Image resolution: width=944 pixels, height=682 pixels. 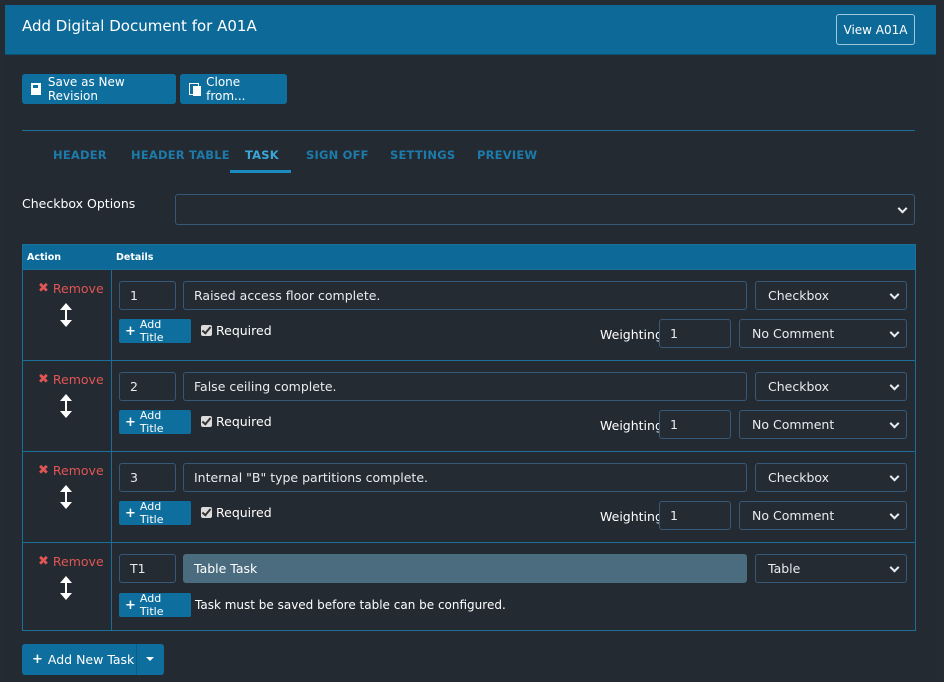 What do you see at coordinates (139, 26) in the screenshot?
I see `page-title: Add Digital Document for A01A` at bounding box center [139, 26].